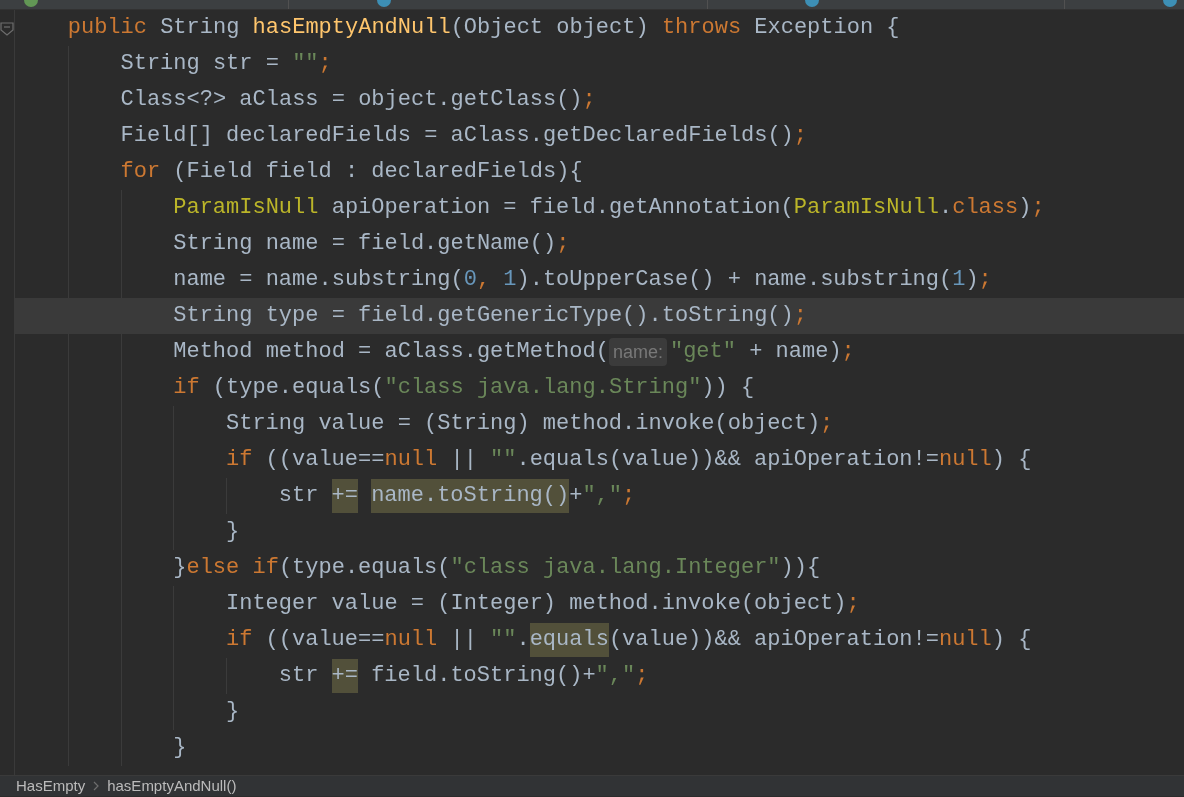  I want to click on code-token: (Object object), so click(550, 28).